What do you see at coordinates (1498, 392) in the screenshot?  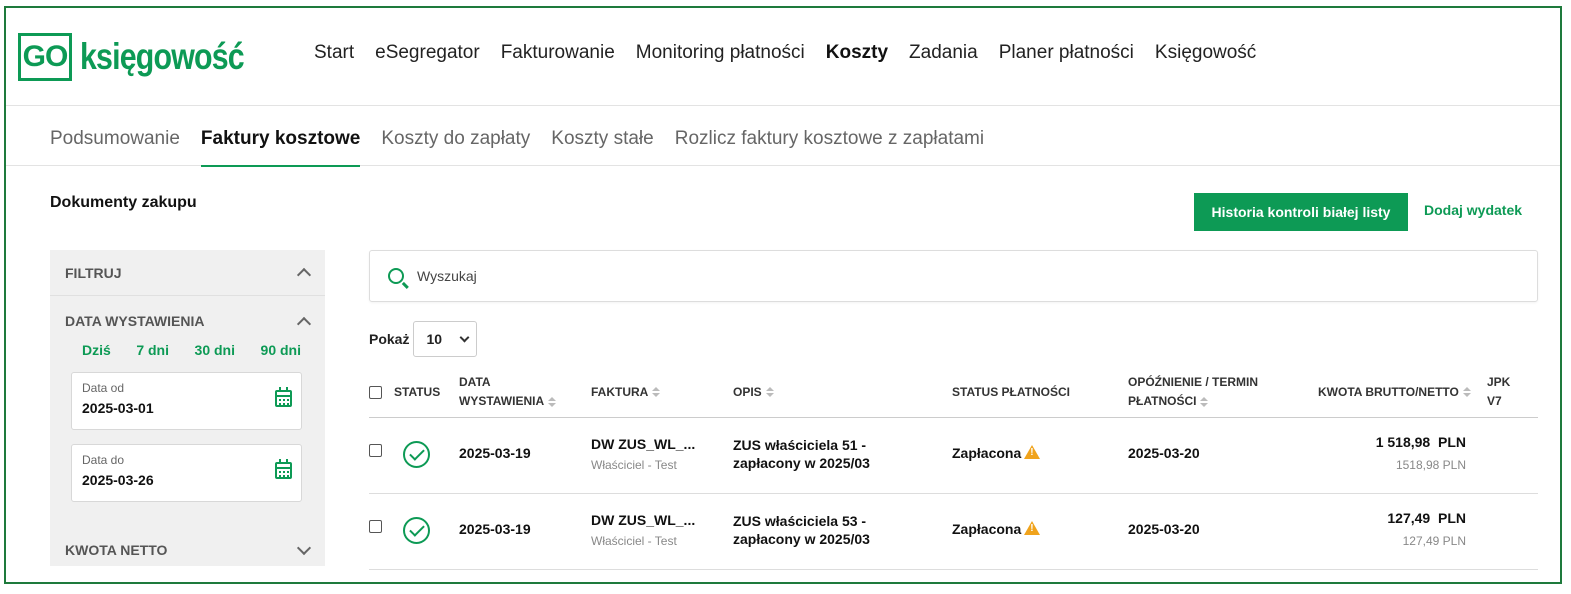 I see `col-jpk: JPK V7` at bounding box center [1498, 392].